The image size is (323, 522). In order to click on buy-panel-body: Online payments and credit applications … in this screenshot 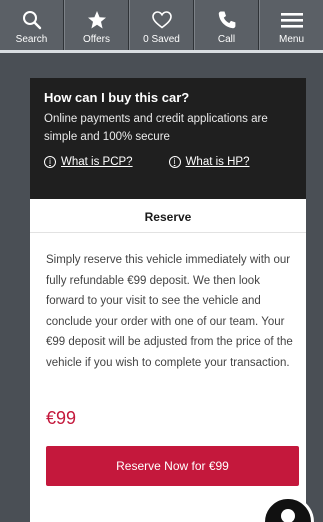, I will do `click(156, 128)`.